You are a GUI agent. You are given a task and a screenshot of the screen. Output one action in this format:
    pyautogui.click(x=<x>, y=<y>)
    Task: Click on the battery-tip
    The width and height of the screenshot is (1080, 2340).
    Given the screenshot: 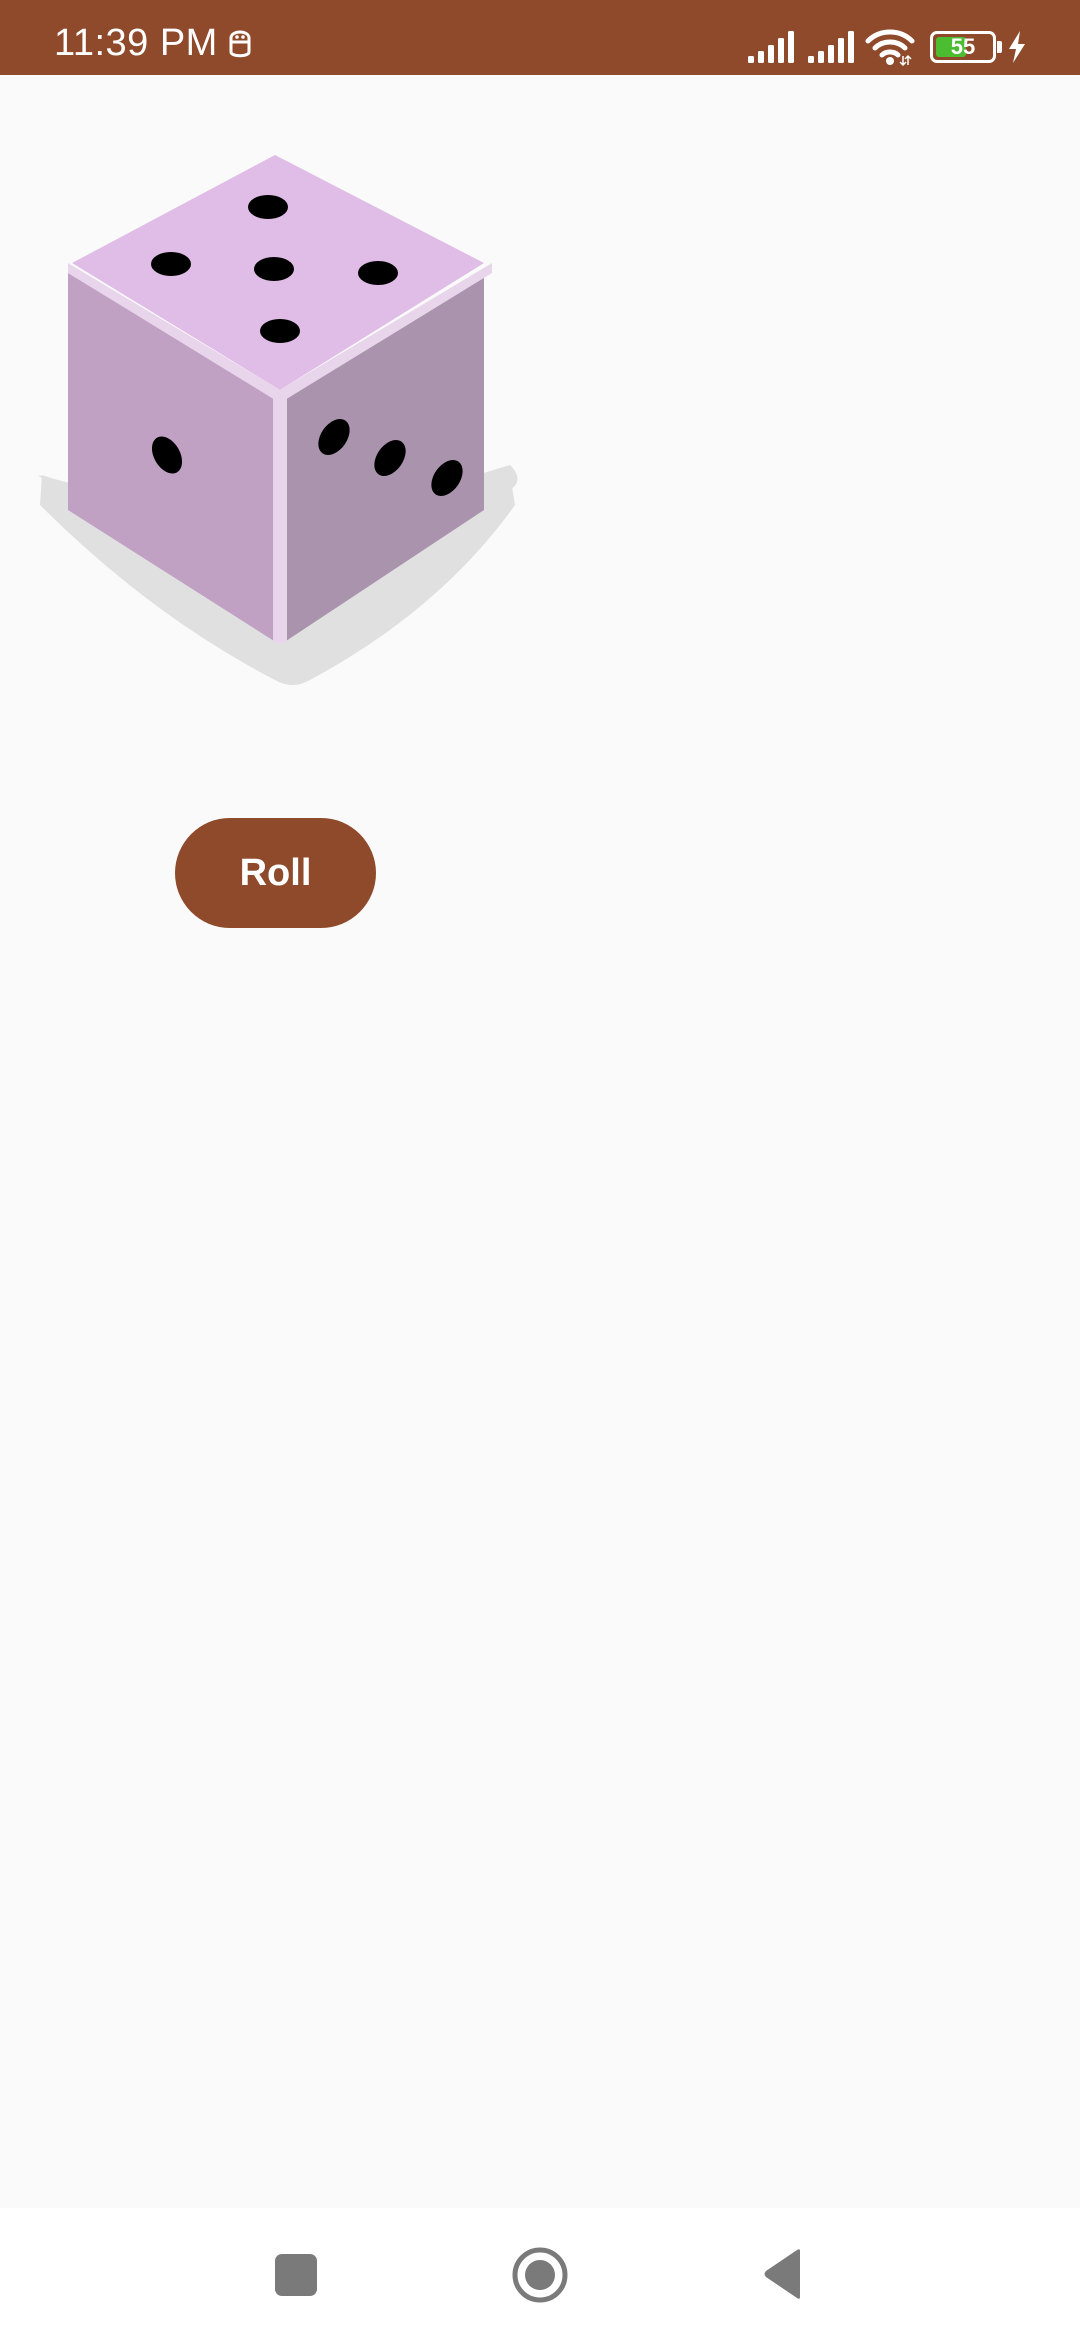 What is the action you would take?
    pyautogui.click(x=999, y=47)
    